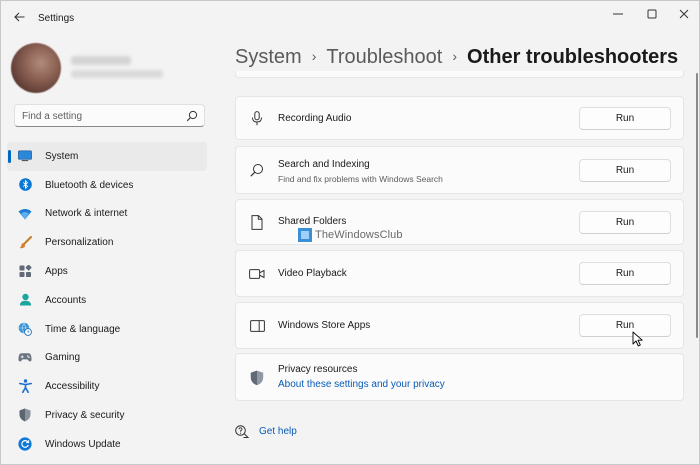  I want to click on apps-icon, so click(25, 271).